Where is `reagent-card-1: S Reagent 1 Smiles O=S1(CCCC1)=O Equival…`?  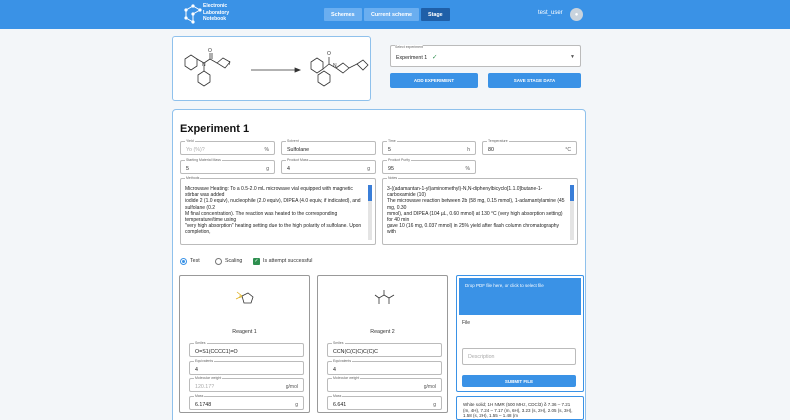
reagent-card-1: S Reagent 1 Smiles O=S1(CCCC1)=O Equival… is located at coordinates (244, 344).